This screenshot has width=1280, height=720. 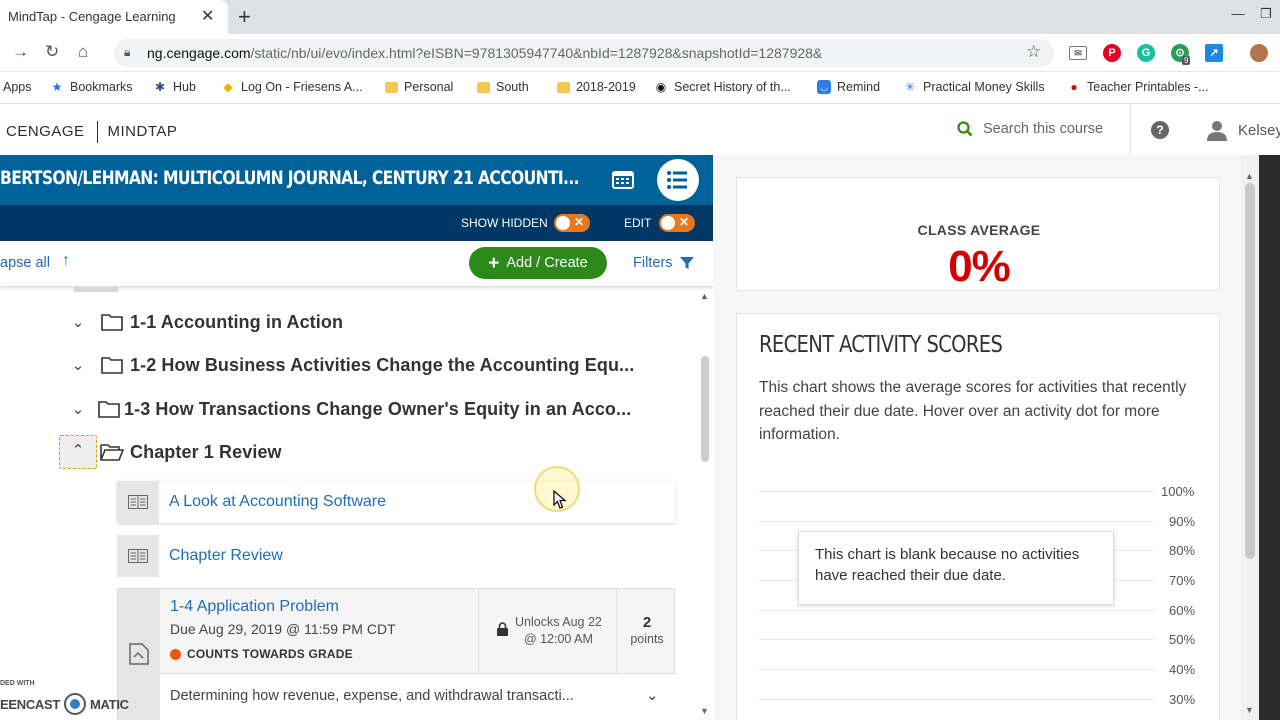 I want to click on plus-icon: +, so click(x=494, y=263).